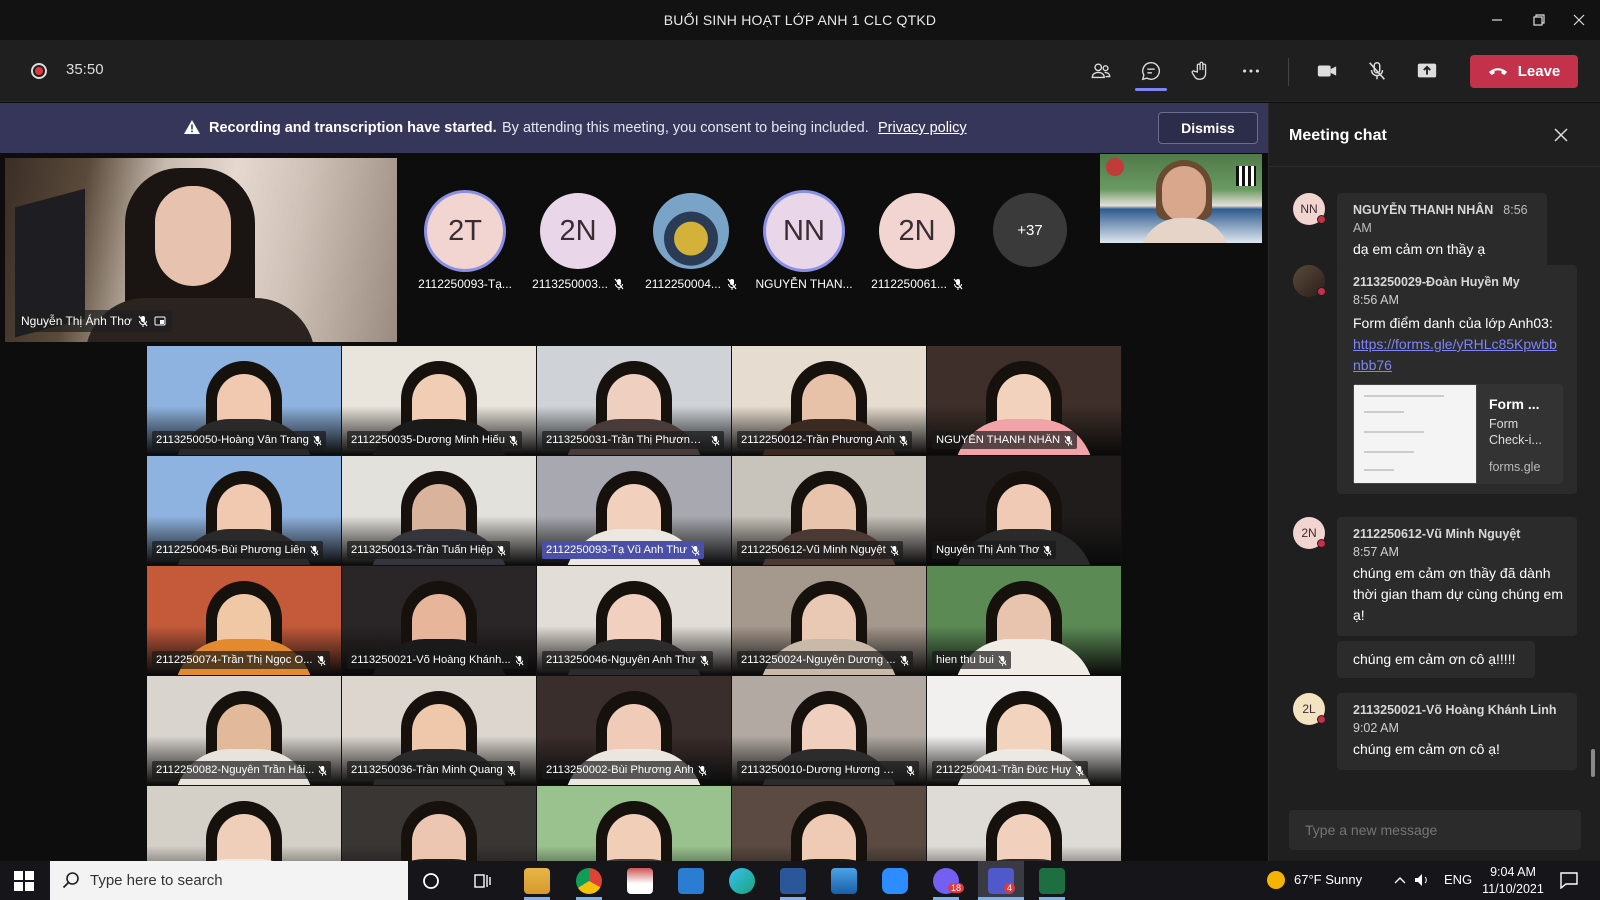 Image resolution: width=1600 pixels, height=900 pixels. Describe the element at coordinates (1593, 763) in the screenshot. I see `chat-scrollbar` at that location.